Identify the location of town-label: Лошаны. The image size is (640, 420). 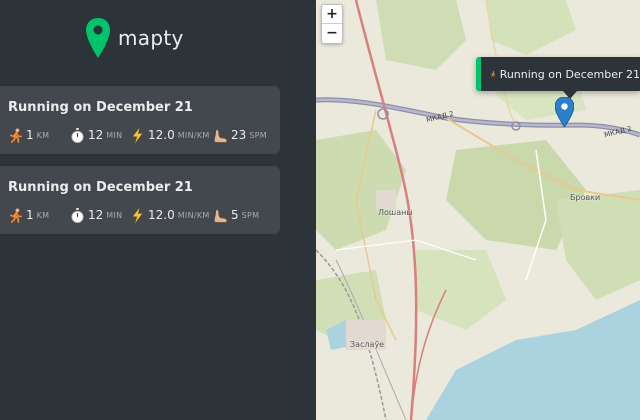
(395, 212).